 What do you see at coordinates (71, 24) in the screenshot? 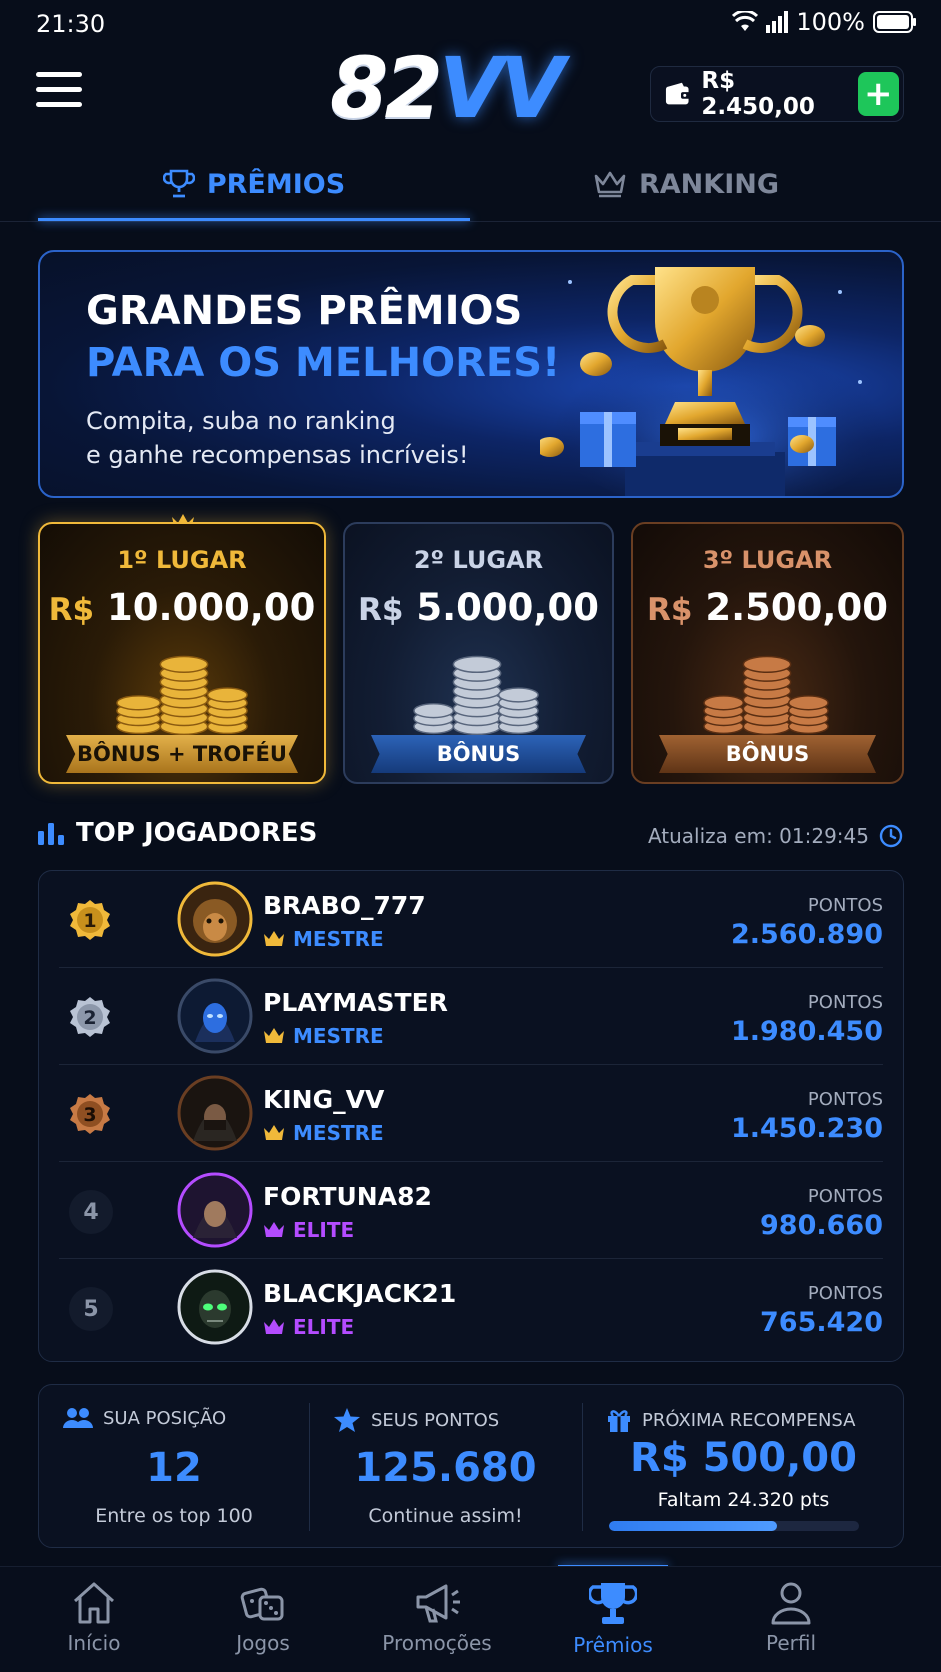
I see `status-time: 21:30` at bounding box center [71, 24].